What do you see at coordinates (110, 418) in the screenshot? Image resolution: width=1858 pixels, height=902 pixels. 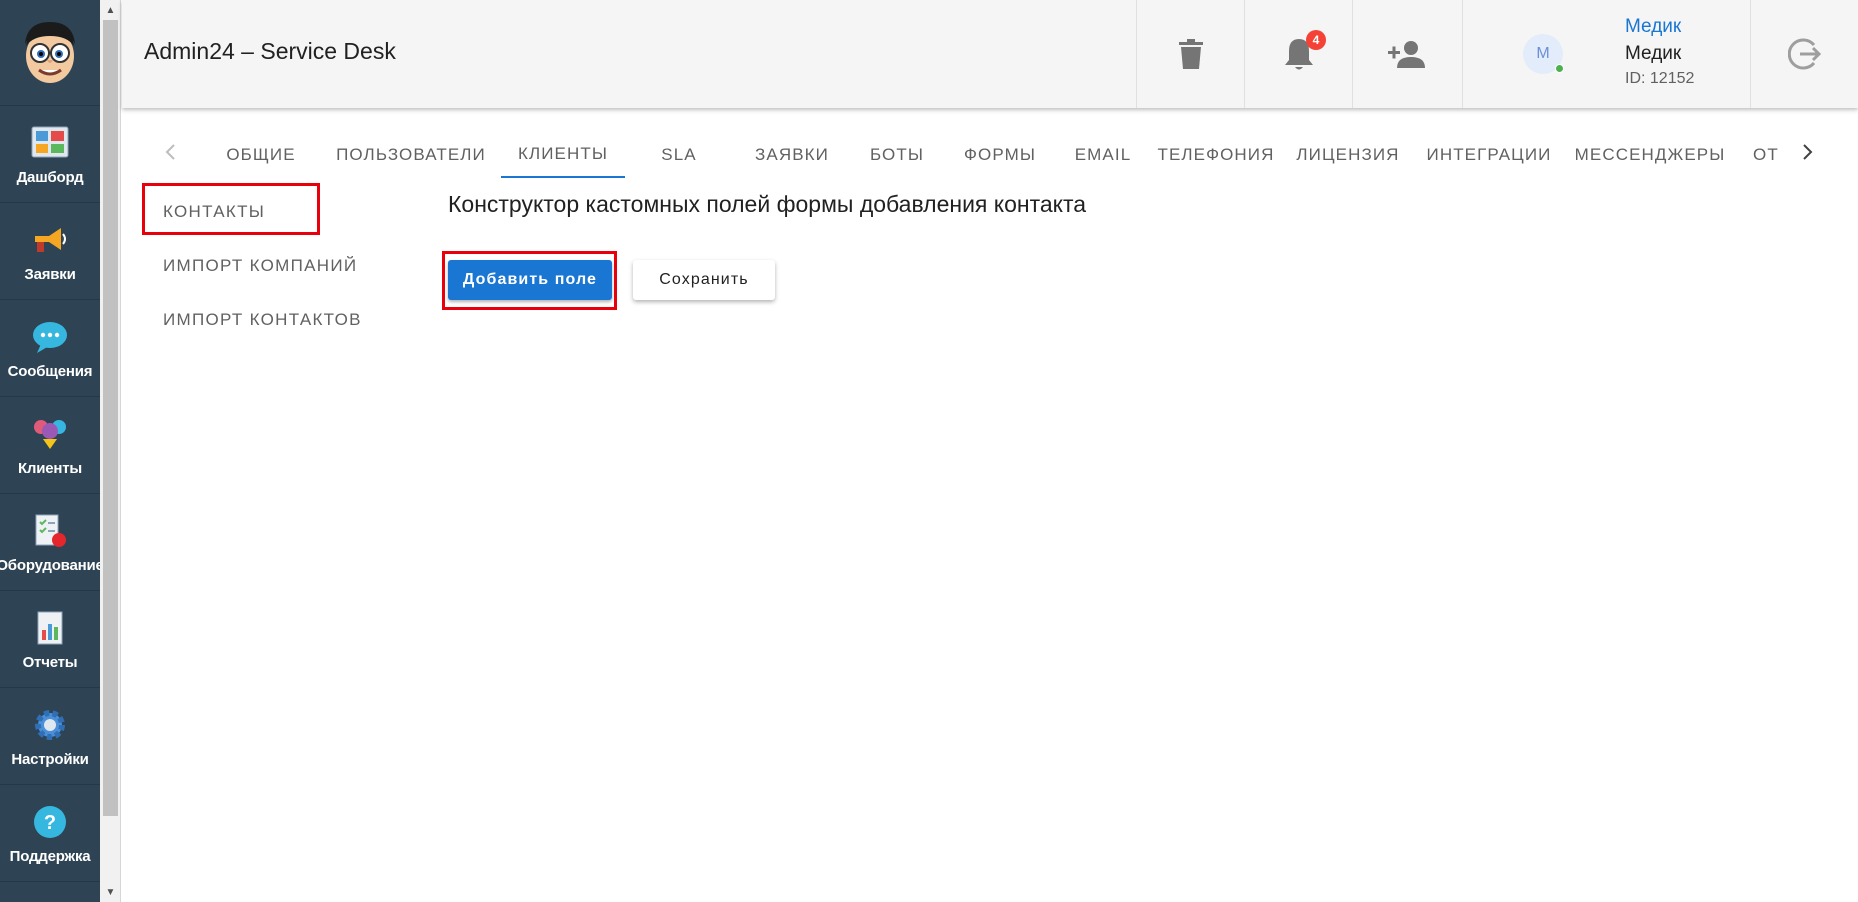 I see `scrollbar-thumb` at bounding box center [110, 418].